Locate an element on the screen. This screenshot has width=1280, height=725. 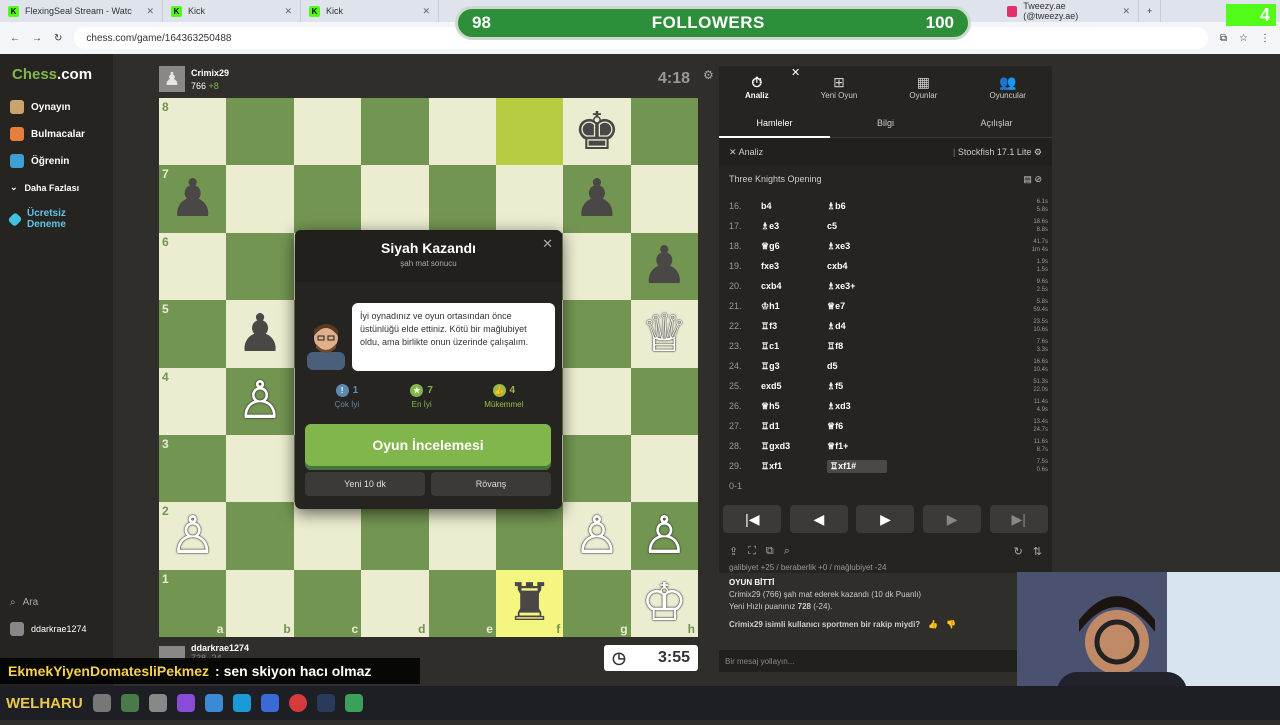
board-square-h2: ♙ is located at coordinates (664, 536).